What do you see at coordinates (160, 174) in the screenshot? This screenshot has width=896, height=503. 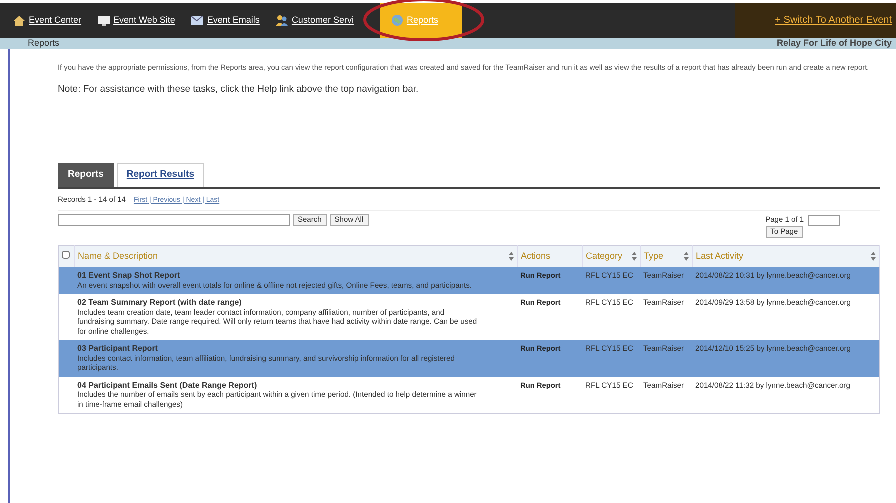 I see `tab: Report Results` at bounding box center [160, 174].